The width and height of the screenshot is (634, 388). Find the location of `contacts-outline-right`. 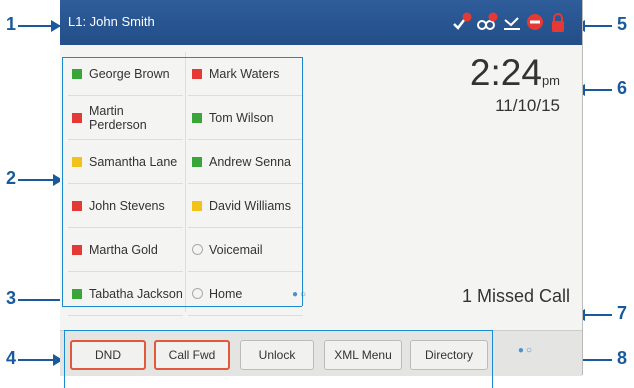

contacts-outline-right is located at coordinates (302, 181).